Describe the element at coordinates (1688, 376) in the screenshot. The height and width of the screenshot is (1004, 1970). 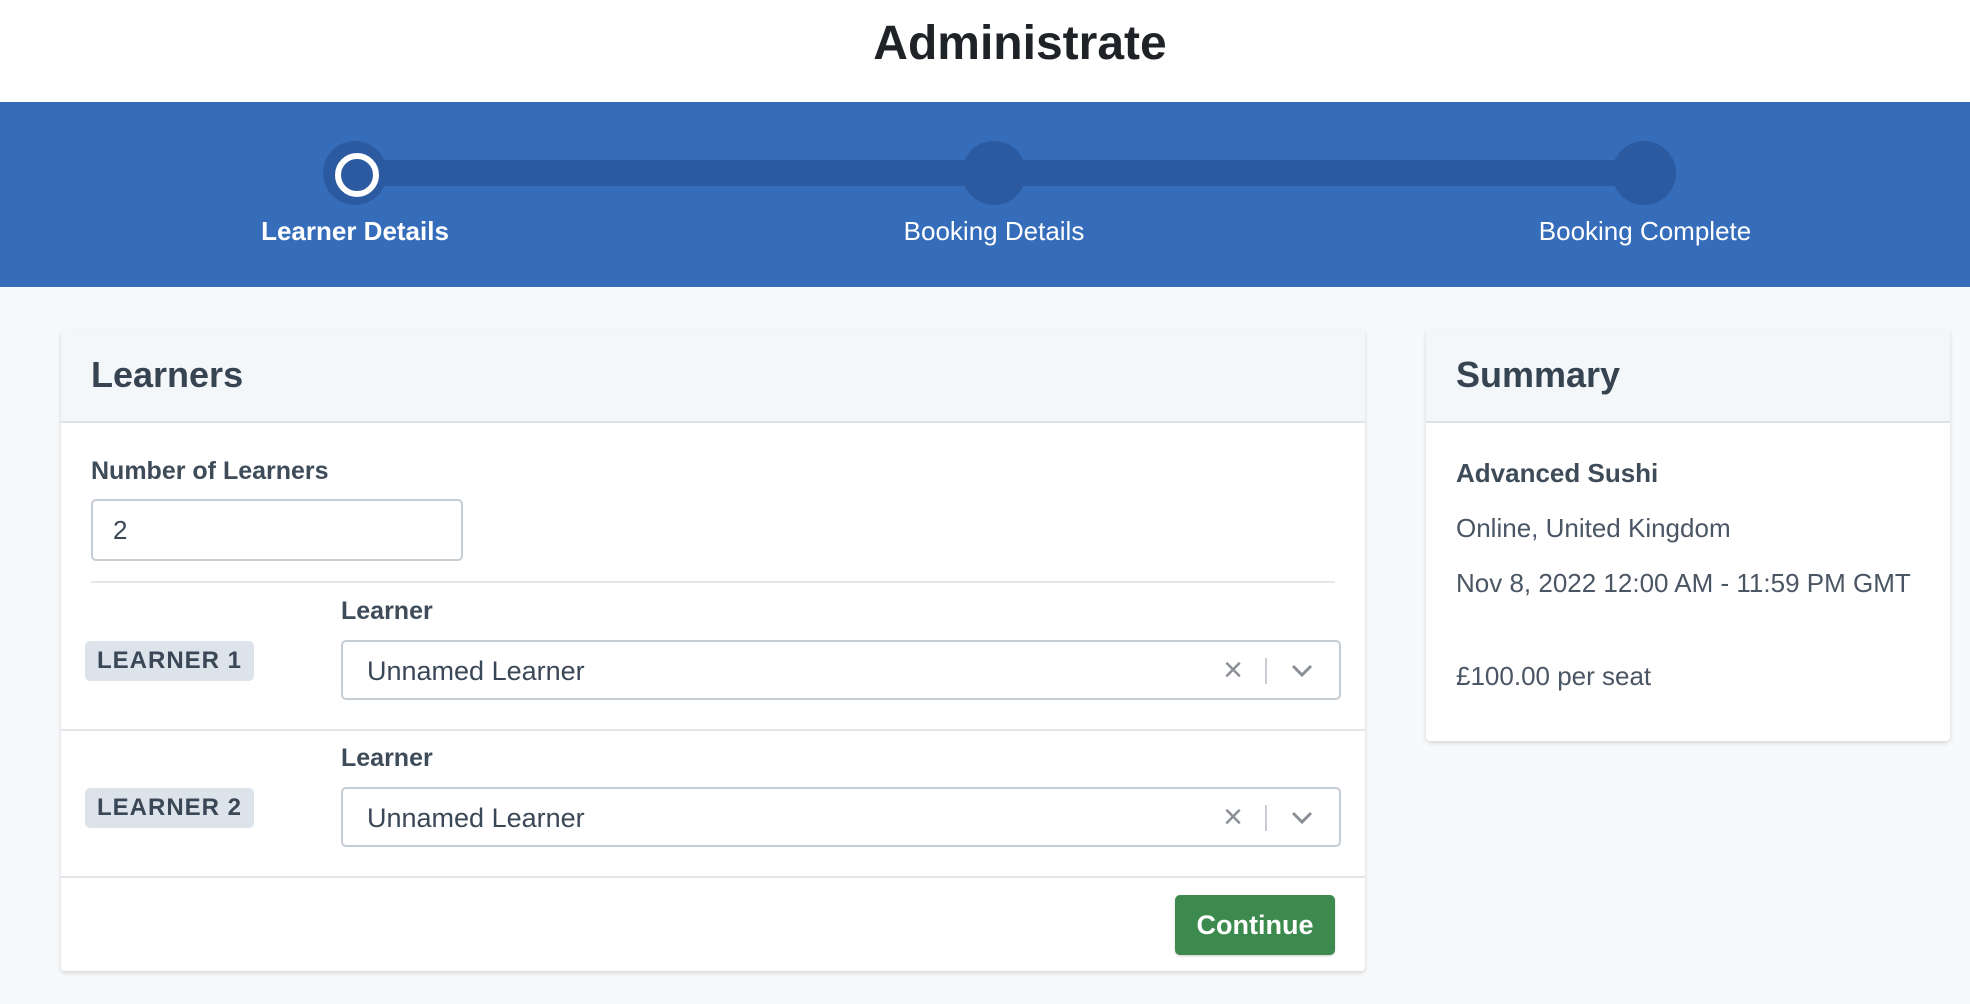
I see `summary-card-header: Summary` at that location.